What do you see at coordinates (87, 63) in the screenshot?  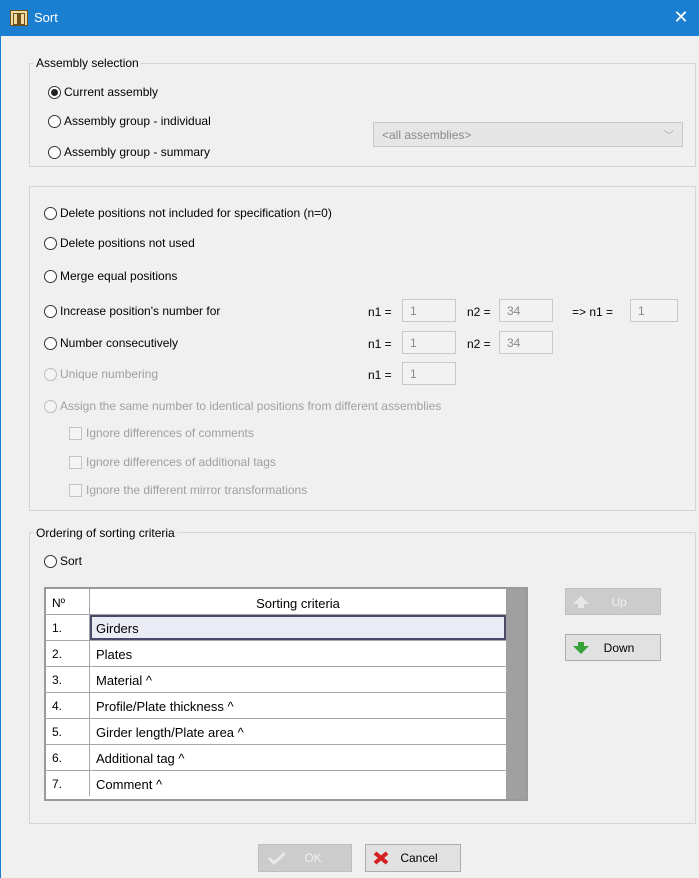 I see `assembly-selection-legend: Assembly selection` at bounding box center [87, 63].